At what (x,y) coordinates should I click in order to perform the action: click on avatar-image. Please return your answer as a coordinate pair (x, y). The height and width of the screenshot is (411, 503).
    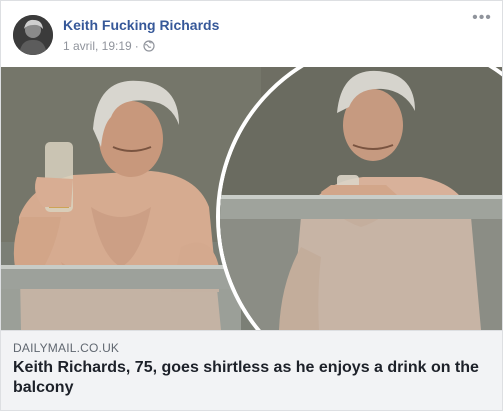
    Looking at the image, I should click on (33, 35).